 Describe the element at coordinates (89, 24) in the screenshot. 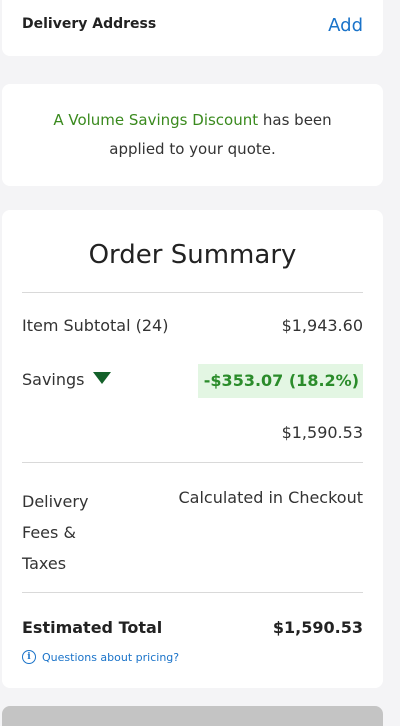

I see `delivery-address-title: Delivery Address` at that location.